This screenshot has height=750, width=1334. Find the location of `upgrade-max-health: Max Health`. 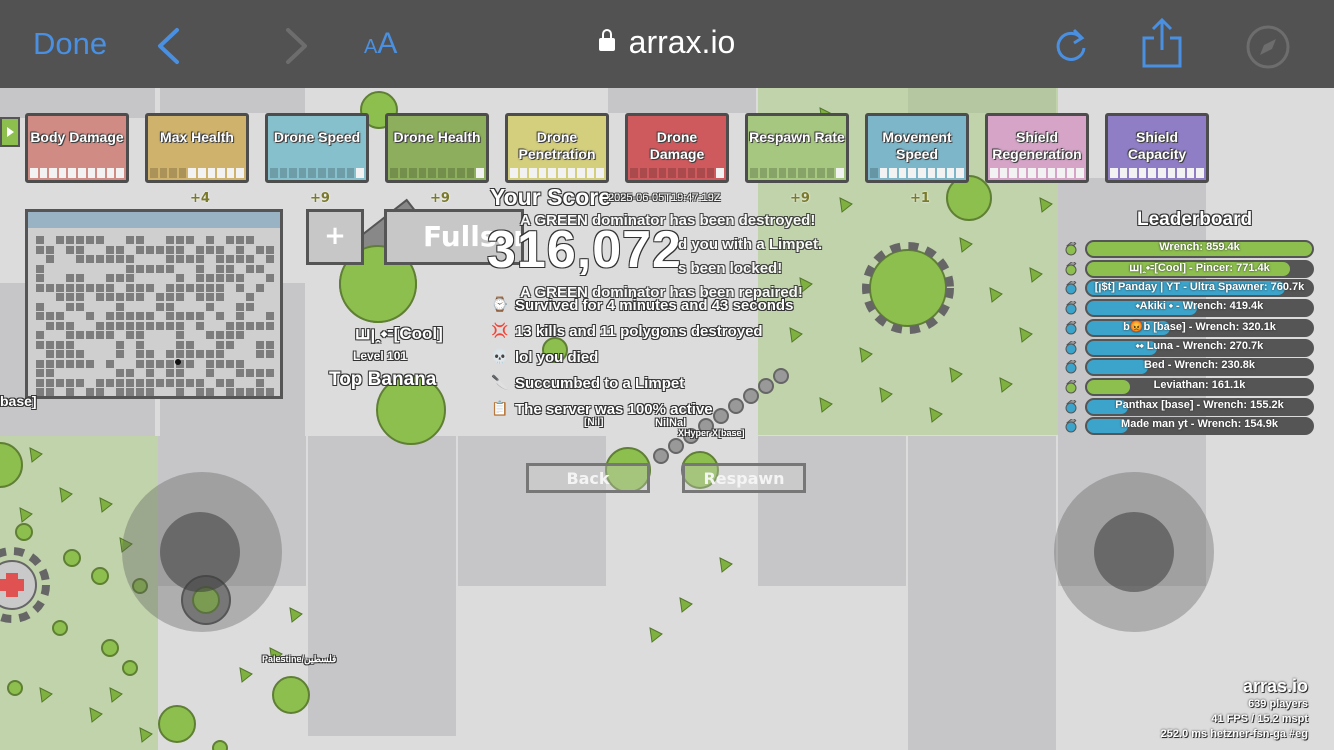

upgrade-max-health: Max Health is located at coordinates (197, 148).